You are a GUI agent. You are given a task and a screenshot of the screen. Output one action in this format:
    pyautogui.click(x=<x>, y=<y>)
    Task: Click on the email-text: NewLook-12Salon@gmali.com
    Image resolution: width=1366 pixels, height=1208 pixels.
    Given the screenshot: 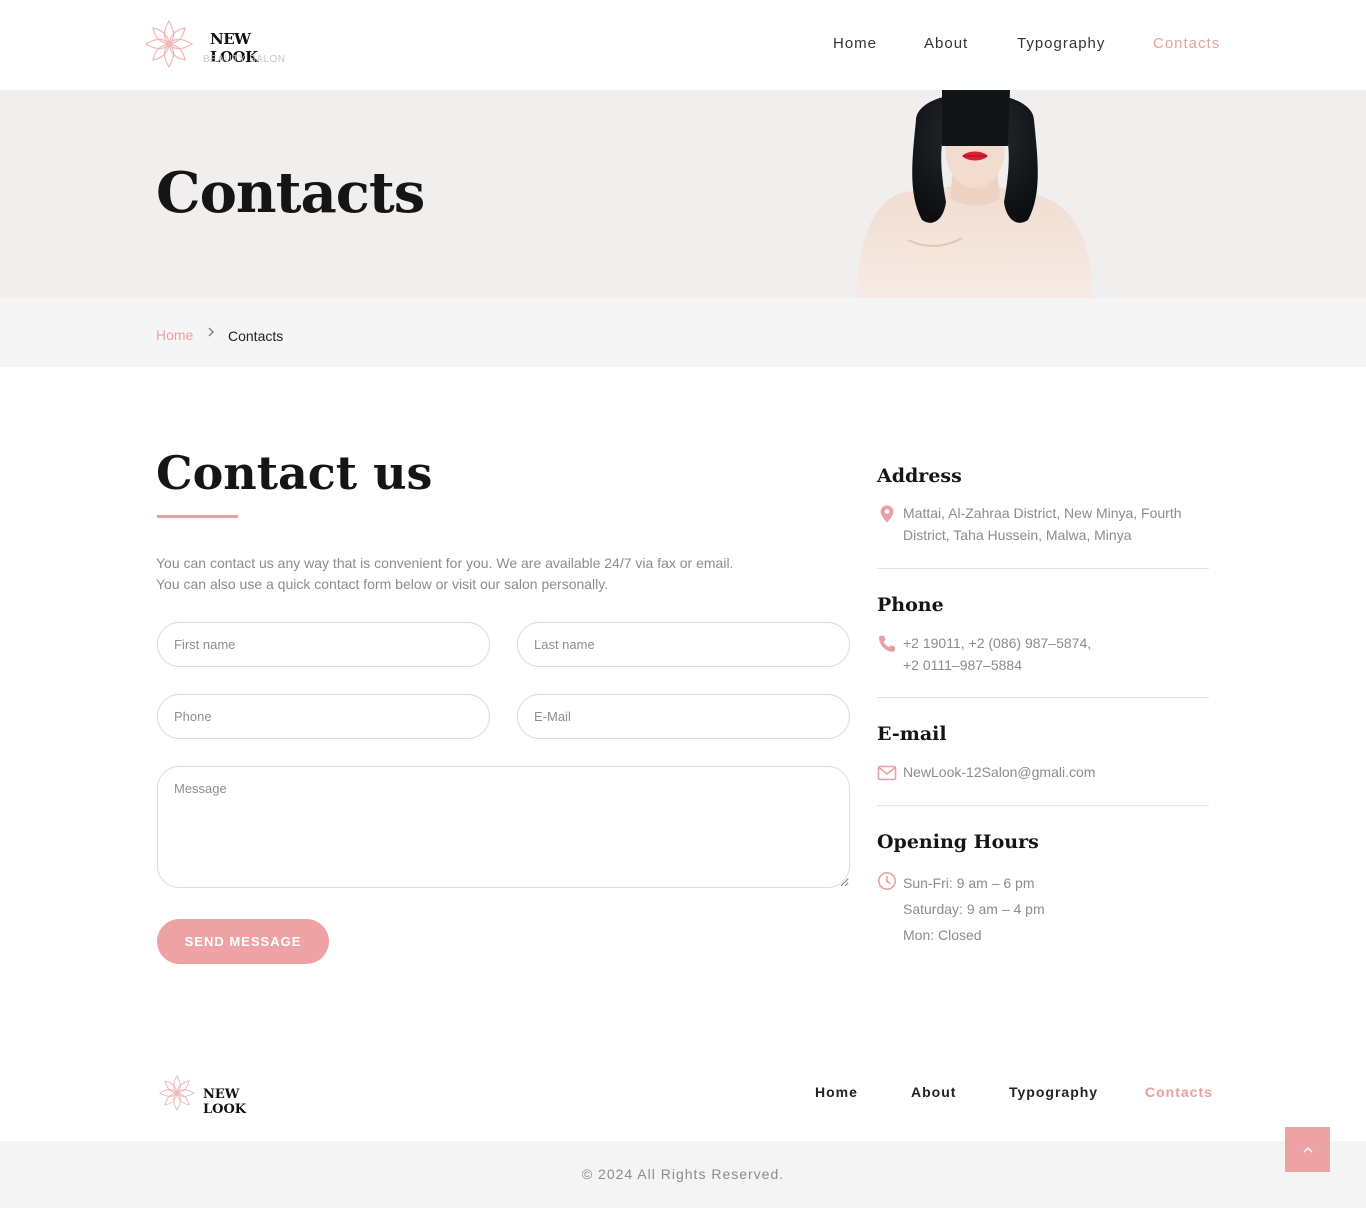 What is the action you would take?
    pyautogui.click(x=1058, y=773)
    